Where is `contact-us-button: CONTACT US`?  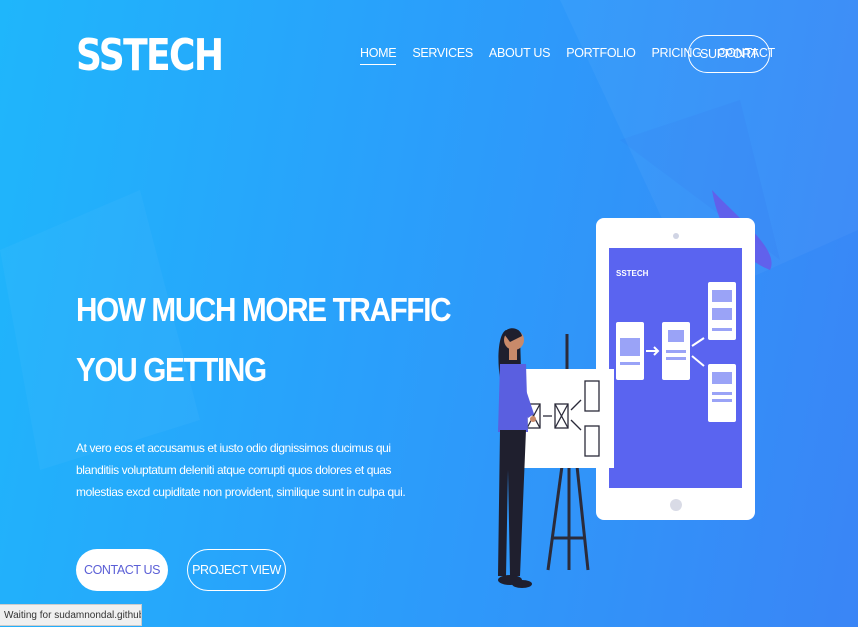 contact-us-button: CONTACT US is located at coordinates (122, 570).